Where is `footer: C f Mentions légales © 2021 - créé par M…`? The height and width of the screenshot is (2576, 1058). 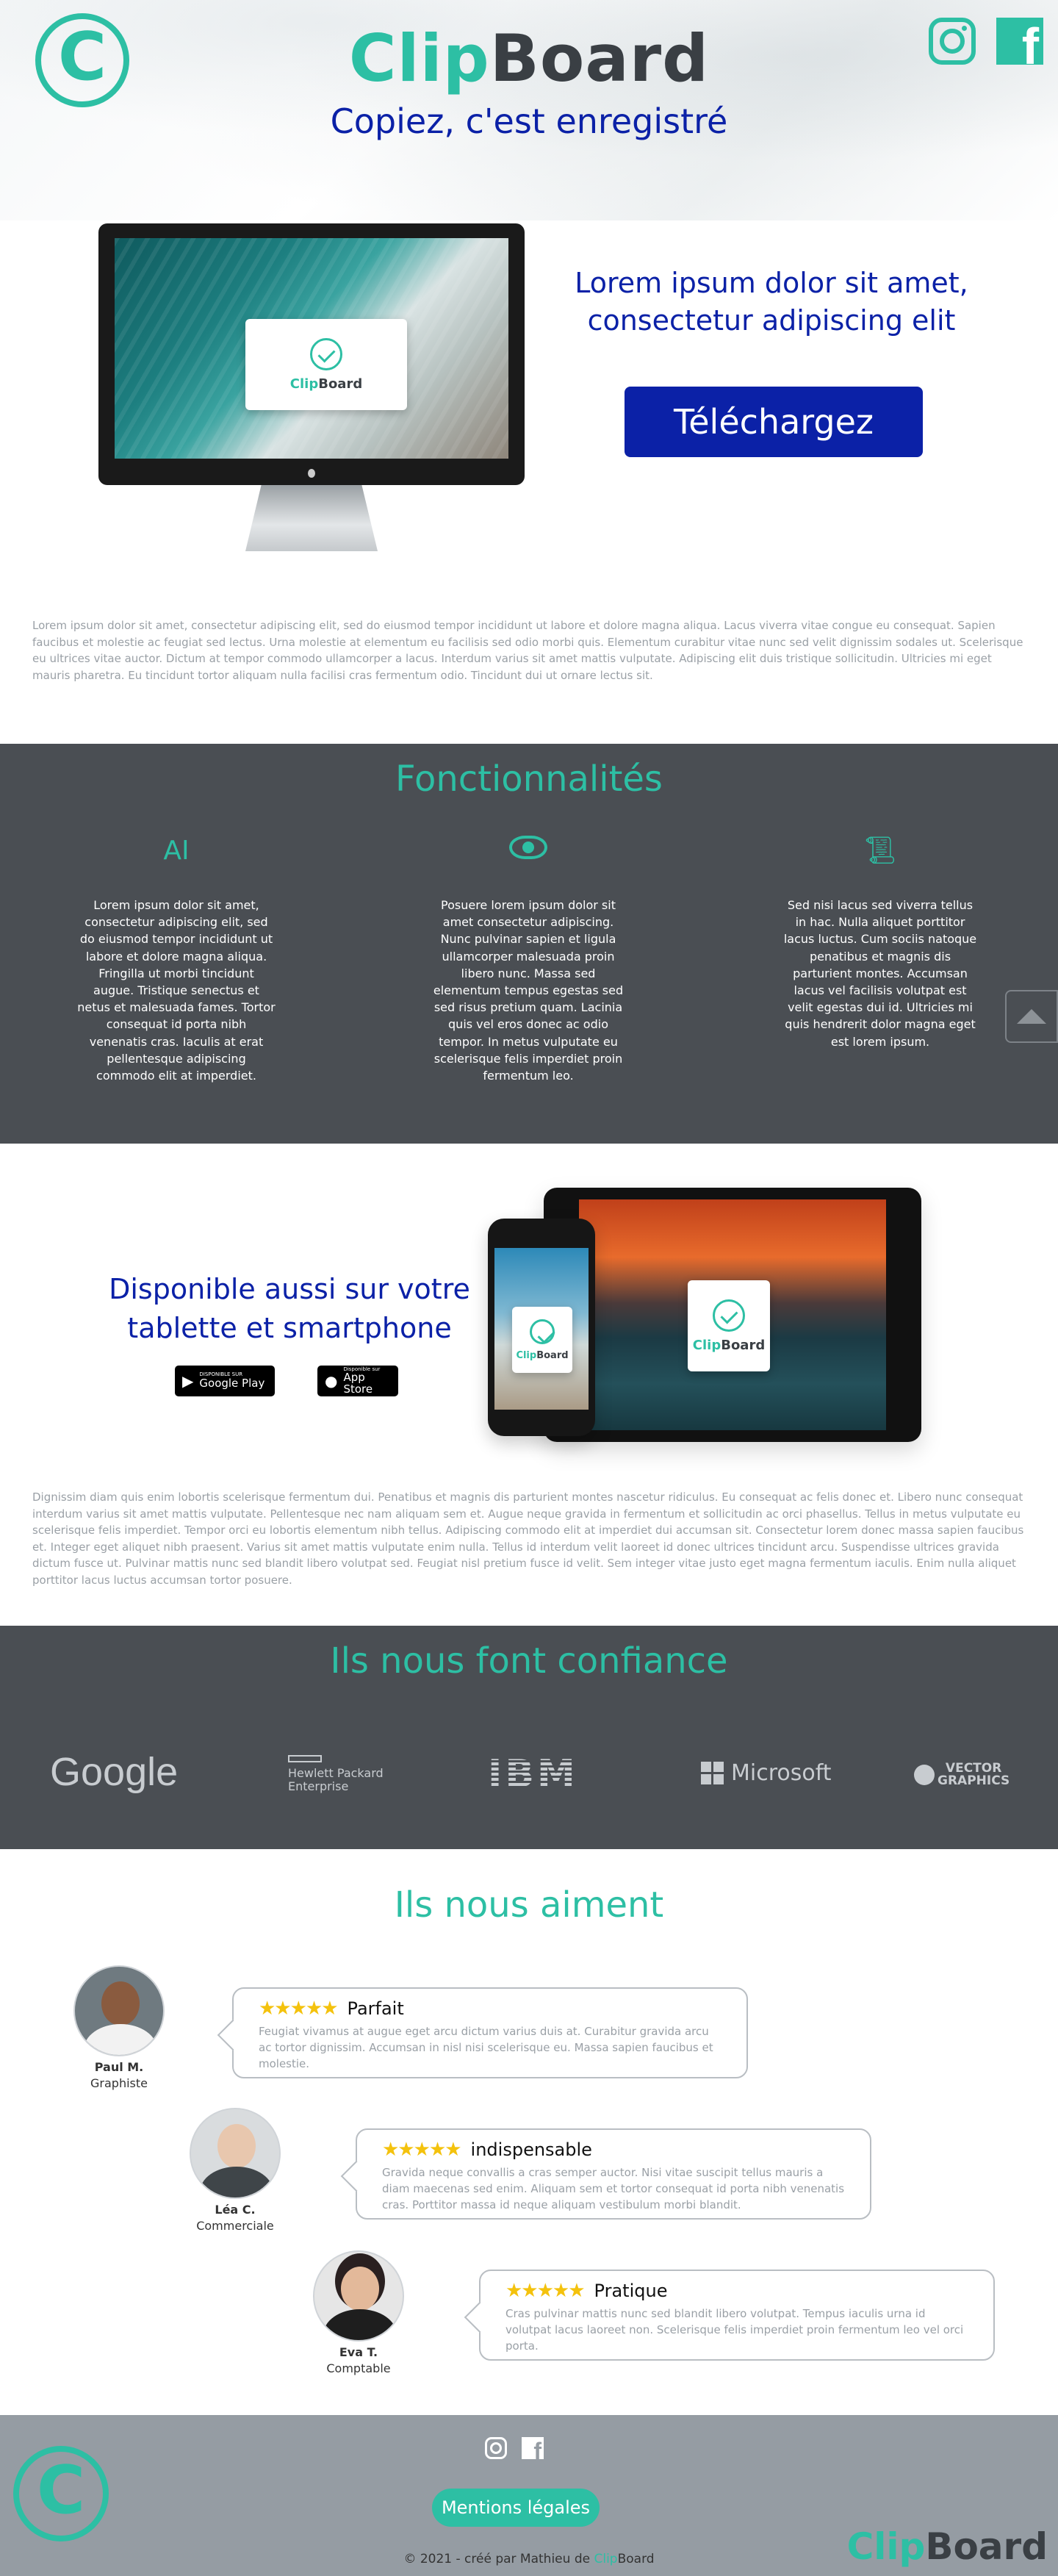
footer: C f Mentions légales © 2021 - créé par M… is located at coordinates (529, 2495).